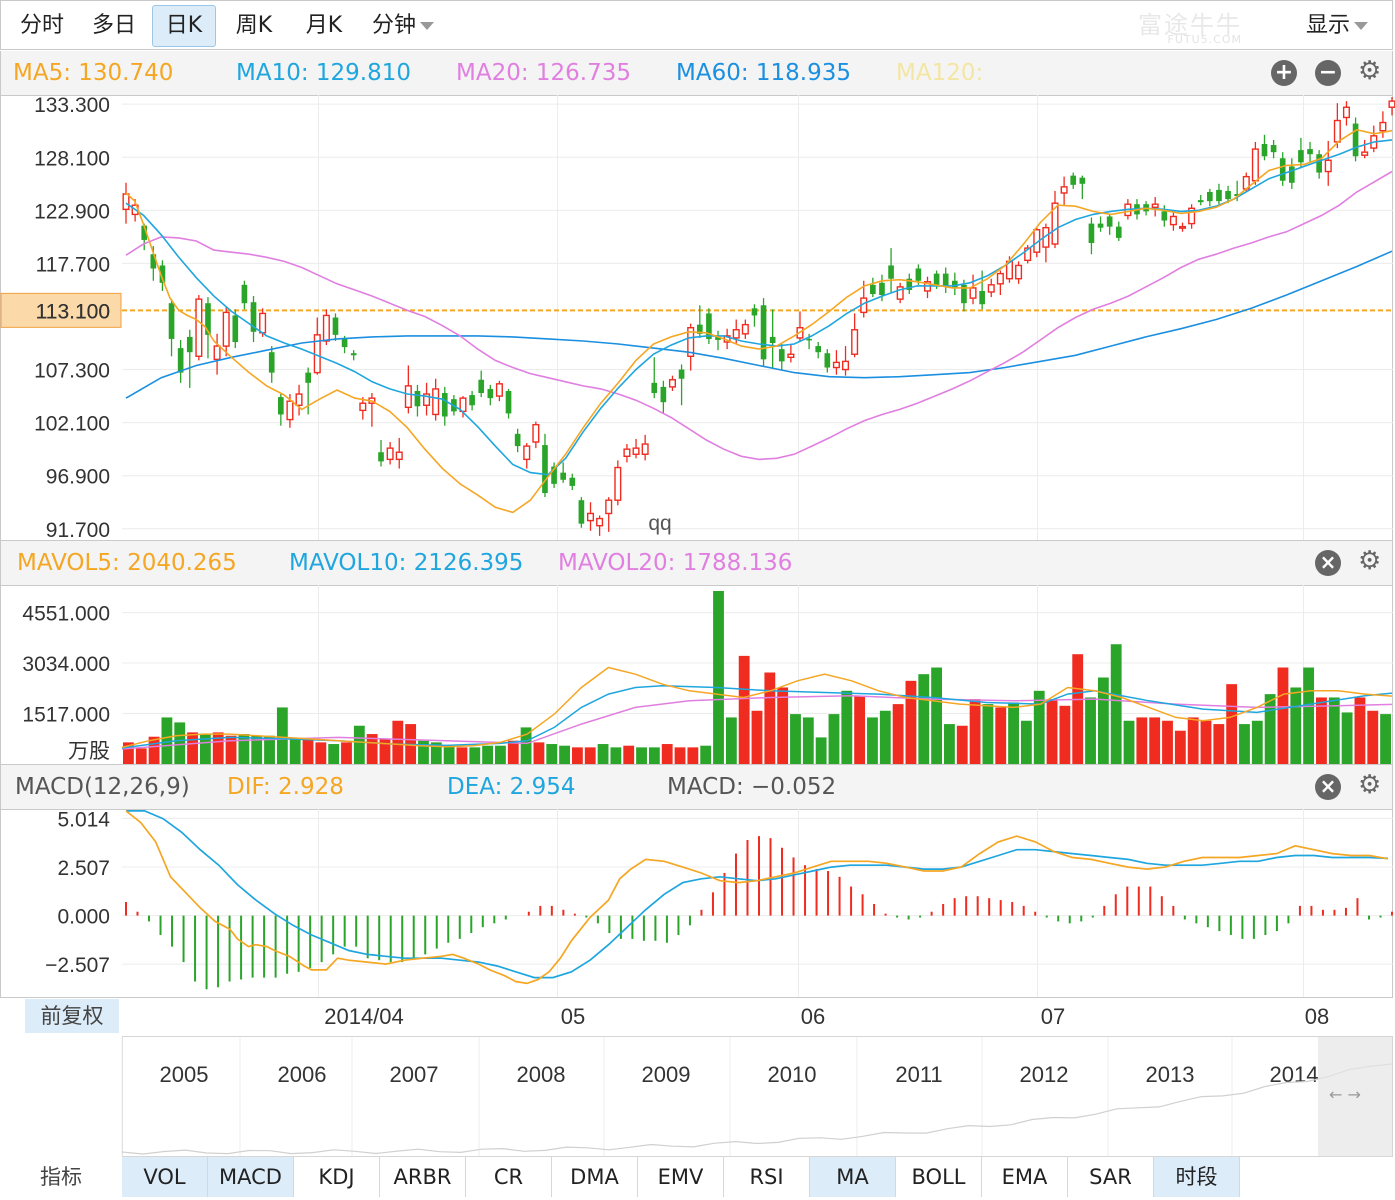 The height and width of the screenshot is (1200, 1395). What do you see at coordinates (1197, 1177) in the screenshot?
I see `indicator-tab-时段: 时段` at bounding box center [1197, 1177].